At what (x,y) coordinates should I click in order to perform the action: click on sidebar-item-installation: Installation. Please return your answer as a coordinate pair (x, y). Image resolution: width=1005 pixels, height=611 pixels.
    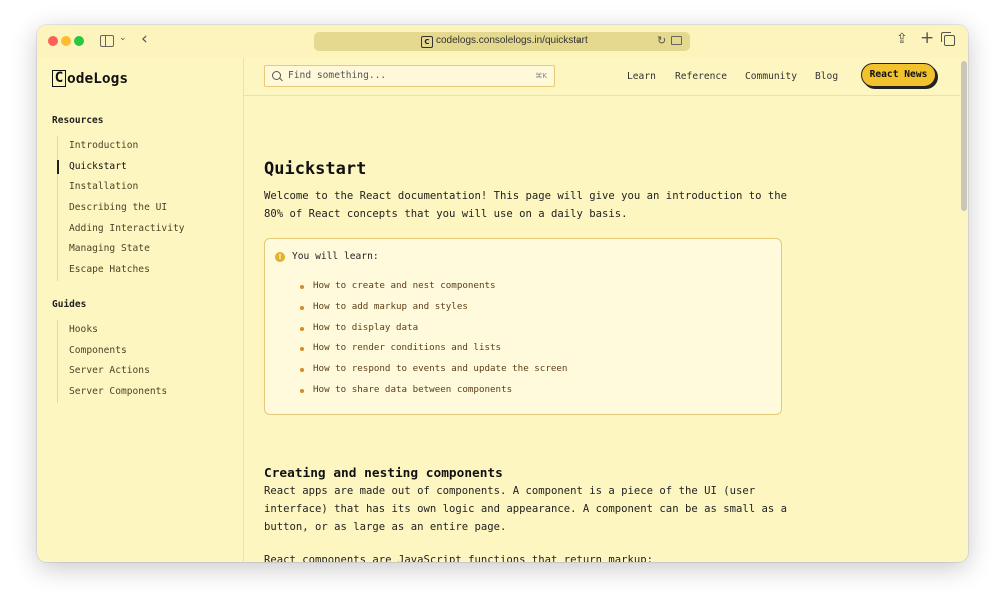
    Looking at the image, I should click on (121, 187).